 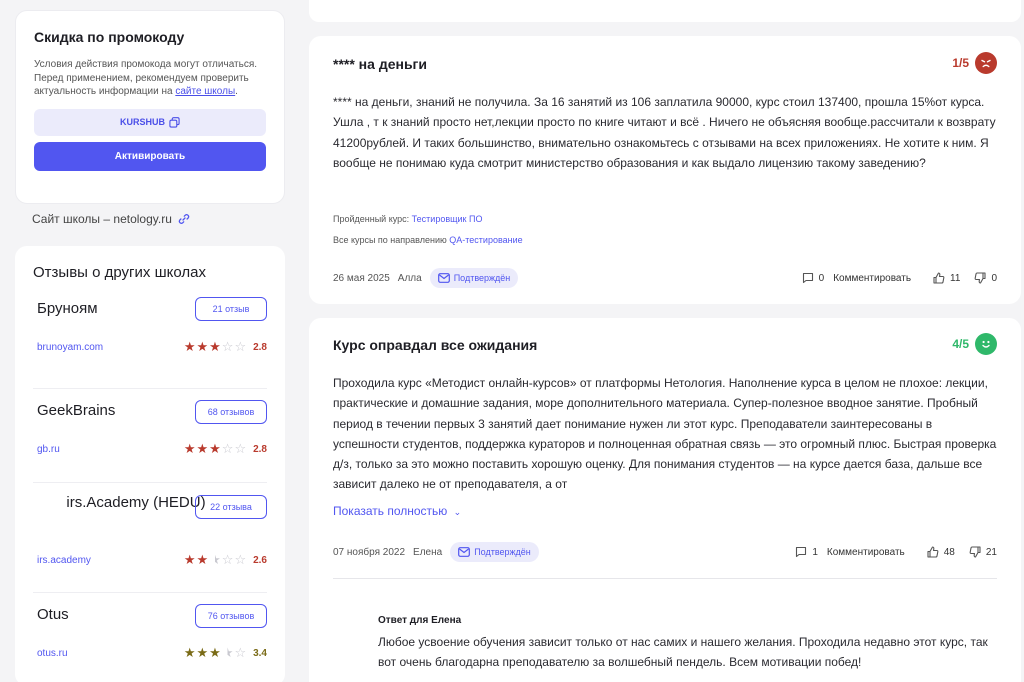 What do you see at coordinates (150, 436) in the screenshot?
I see `school-item: GeekBrains 68 отзывов gb.ru ★ ★ ★ ☆ ☆ 2.8` at bounding box center [150, 436].